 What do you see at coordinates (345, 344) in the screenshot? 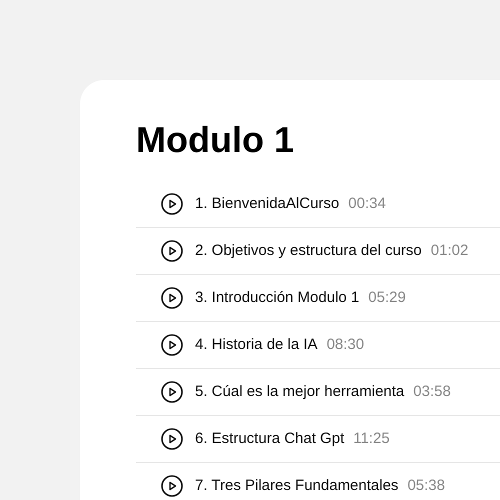
I see `lesson-duration: 08:30` at bounding box center [345, 344].